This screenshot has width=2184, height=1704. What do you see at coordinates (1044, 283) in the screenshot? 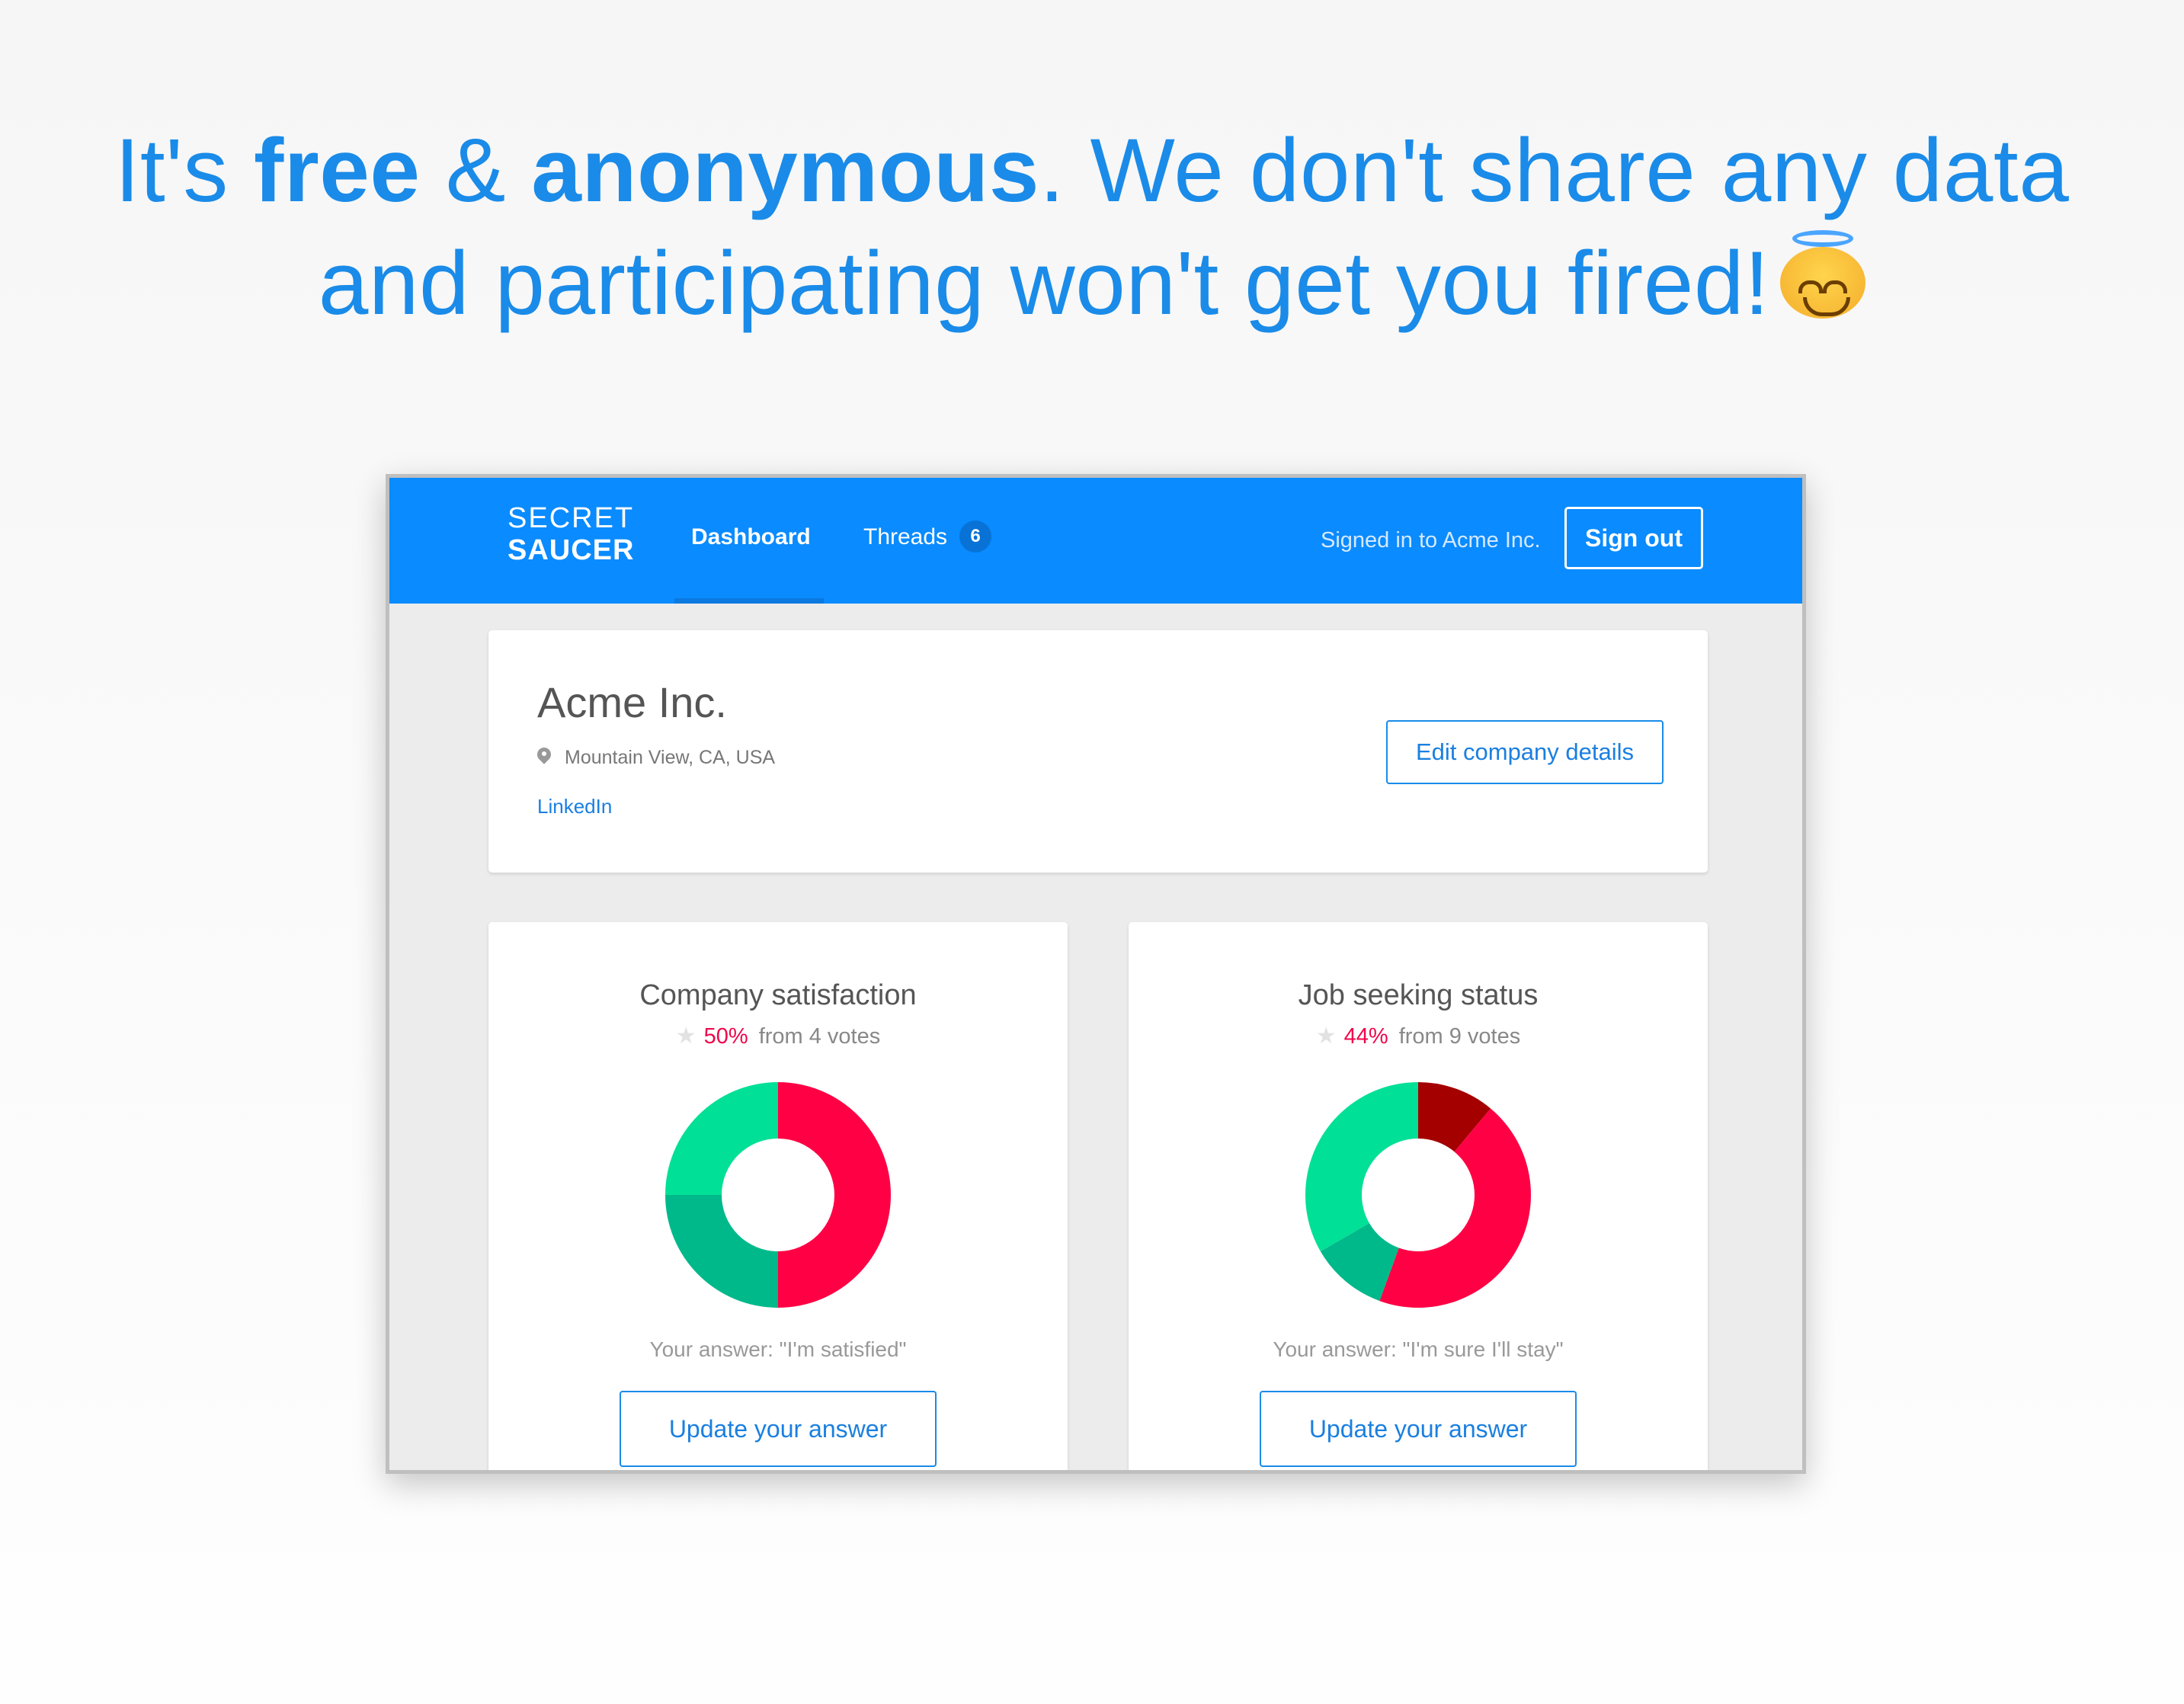
I see `headline-text-3: and participating won't get you fired!` at bounding box center [1044, 283].